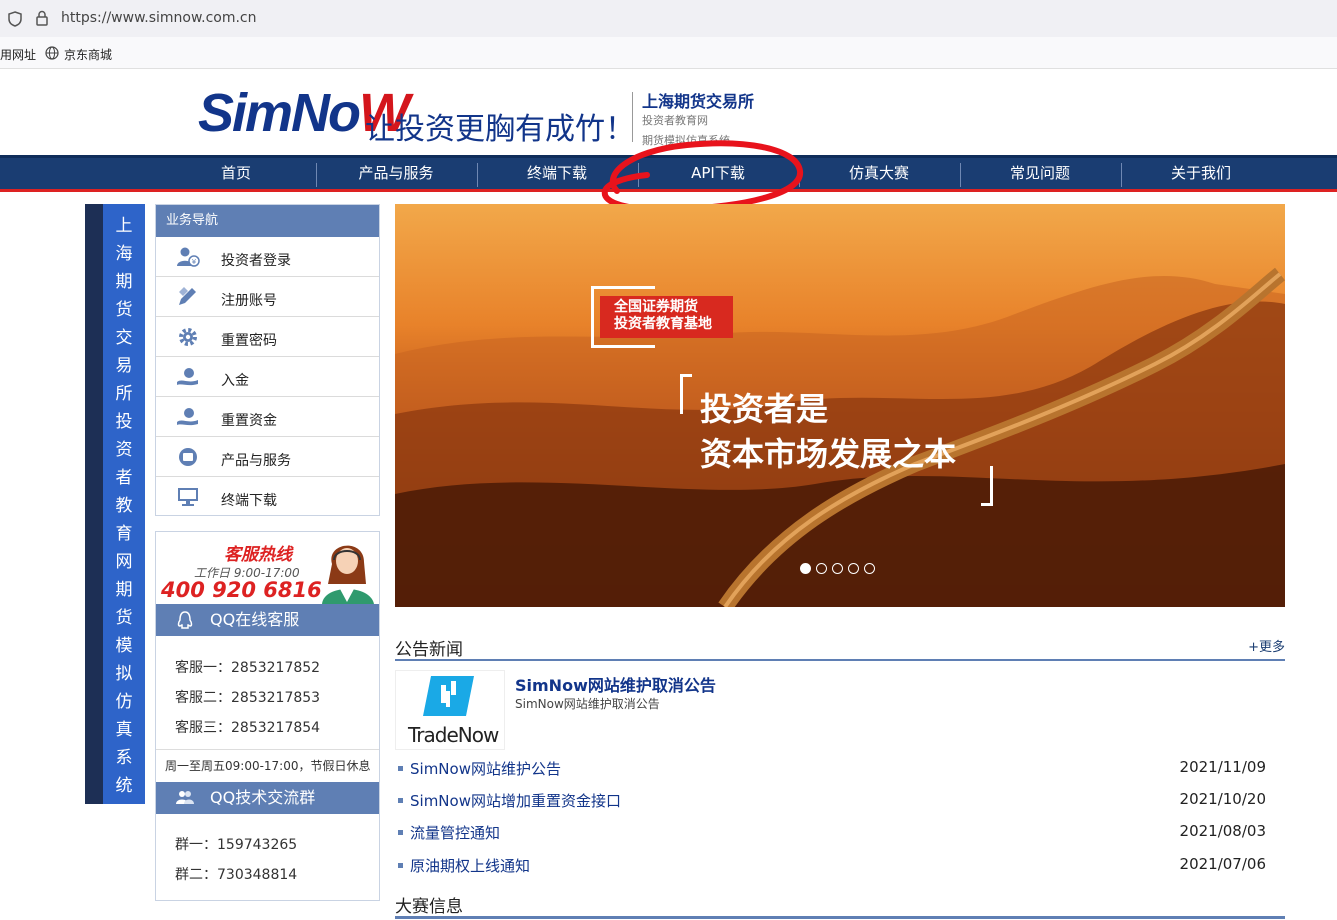 The width and height of the screenshot is (1337, 920). What do you see at coordinates (247, 697) in the screenshot?
I see `qq-service-item: 客服二：2853217853` at bounding box center [247, 697].